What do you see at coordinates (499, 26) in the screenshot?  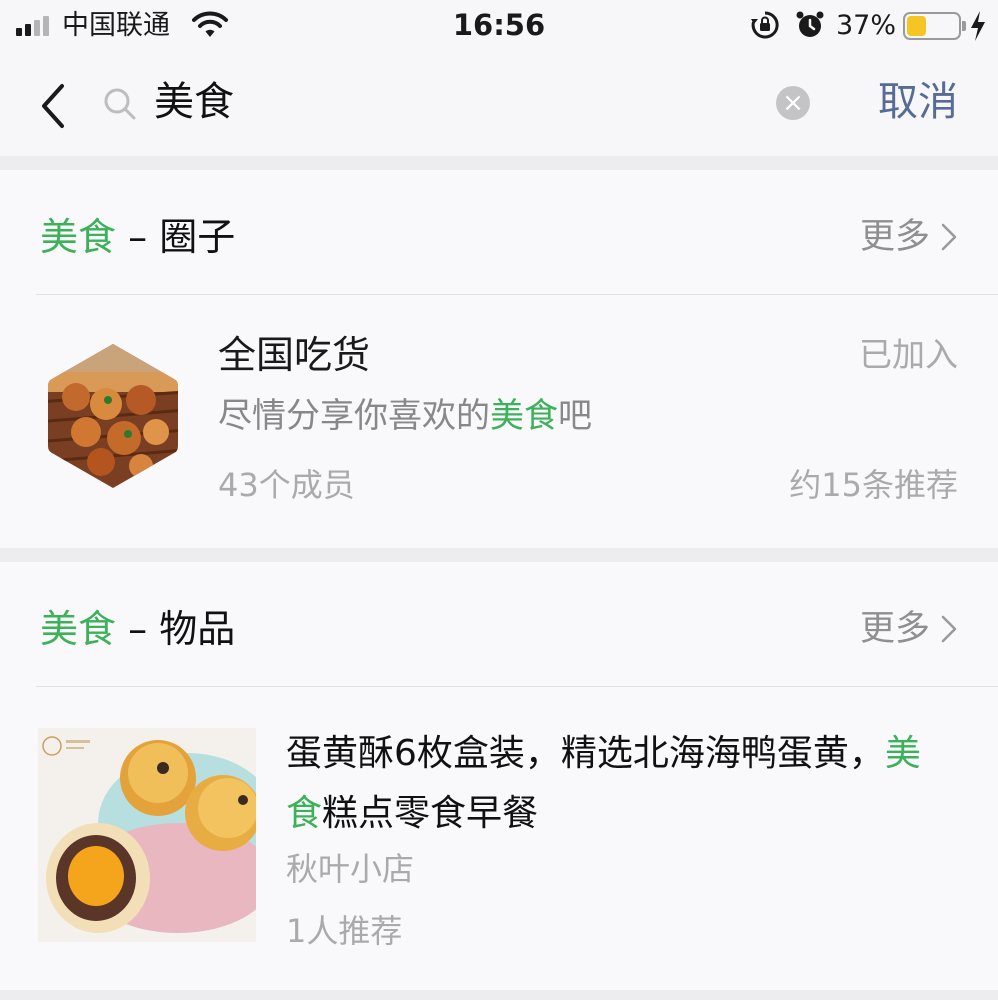 I see `status-bar: 中国联通 16:56 37%` at bounding box center [499, 26].